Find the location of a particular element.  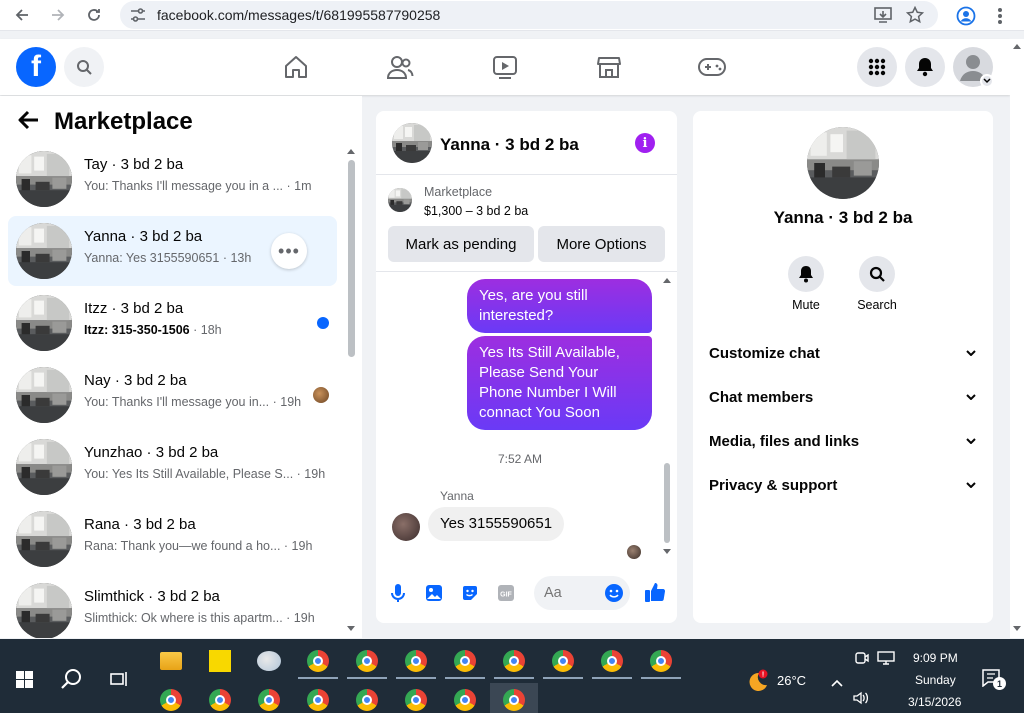

privacy-support-row: Privacy & support is located at coordinates (843, 485).